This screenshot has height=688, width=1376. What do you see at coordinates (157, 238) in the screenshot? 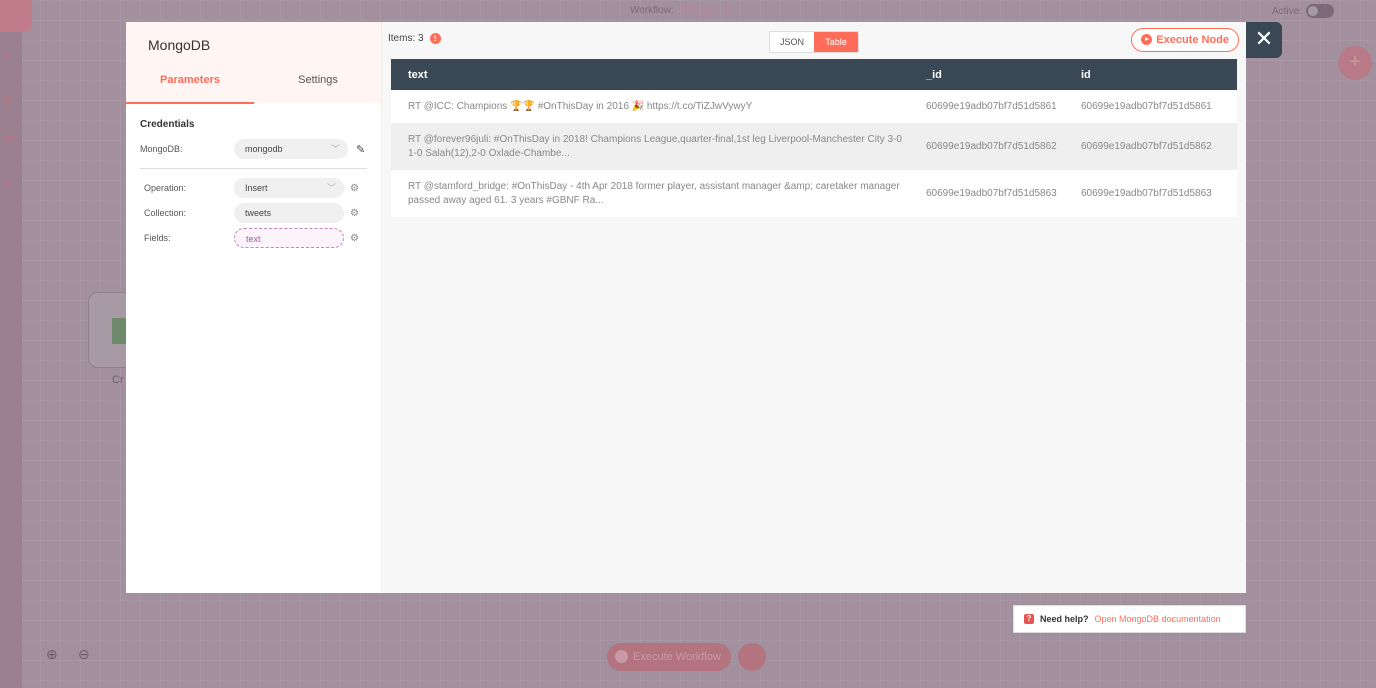
I see `fields-label: Fields:` at bounding box center [157, 238].